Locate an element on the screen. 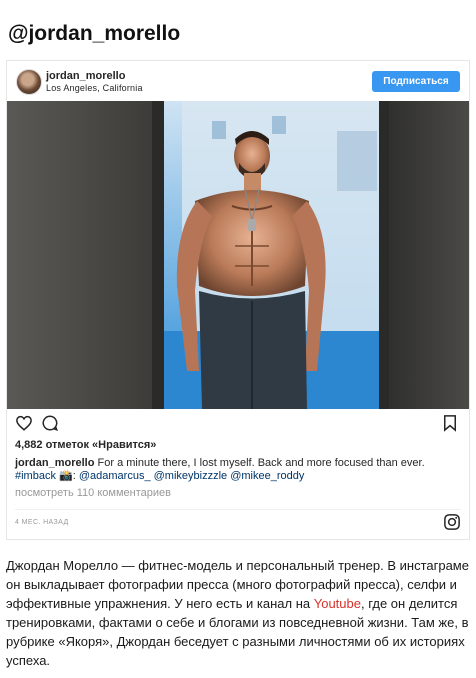 The width and height of the screenshot is (476, 678). caption-username: jordan_morello is located at coordinates (54, 463).